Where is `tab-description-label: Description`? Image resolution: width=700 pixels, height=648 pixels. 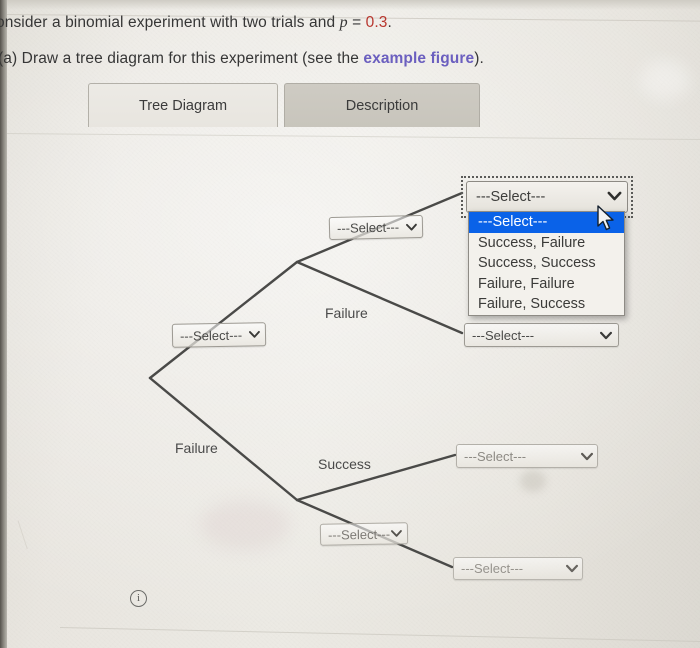
tab-description-label: Description is located at coordinates (382, 105).